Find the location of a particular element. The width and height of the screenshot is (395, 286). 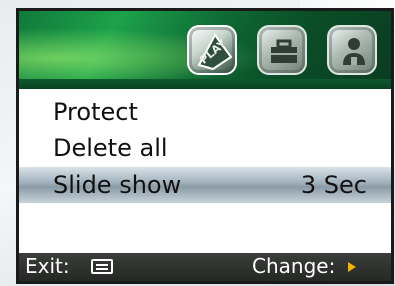

menu-button-icon is located at coordinates (102, 266).